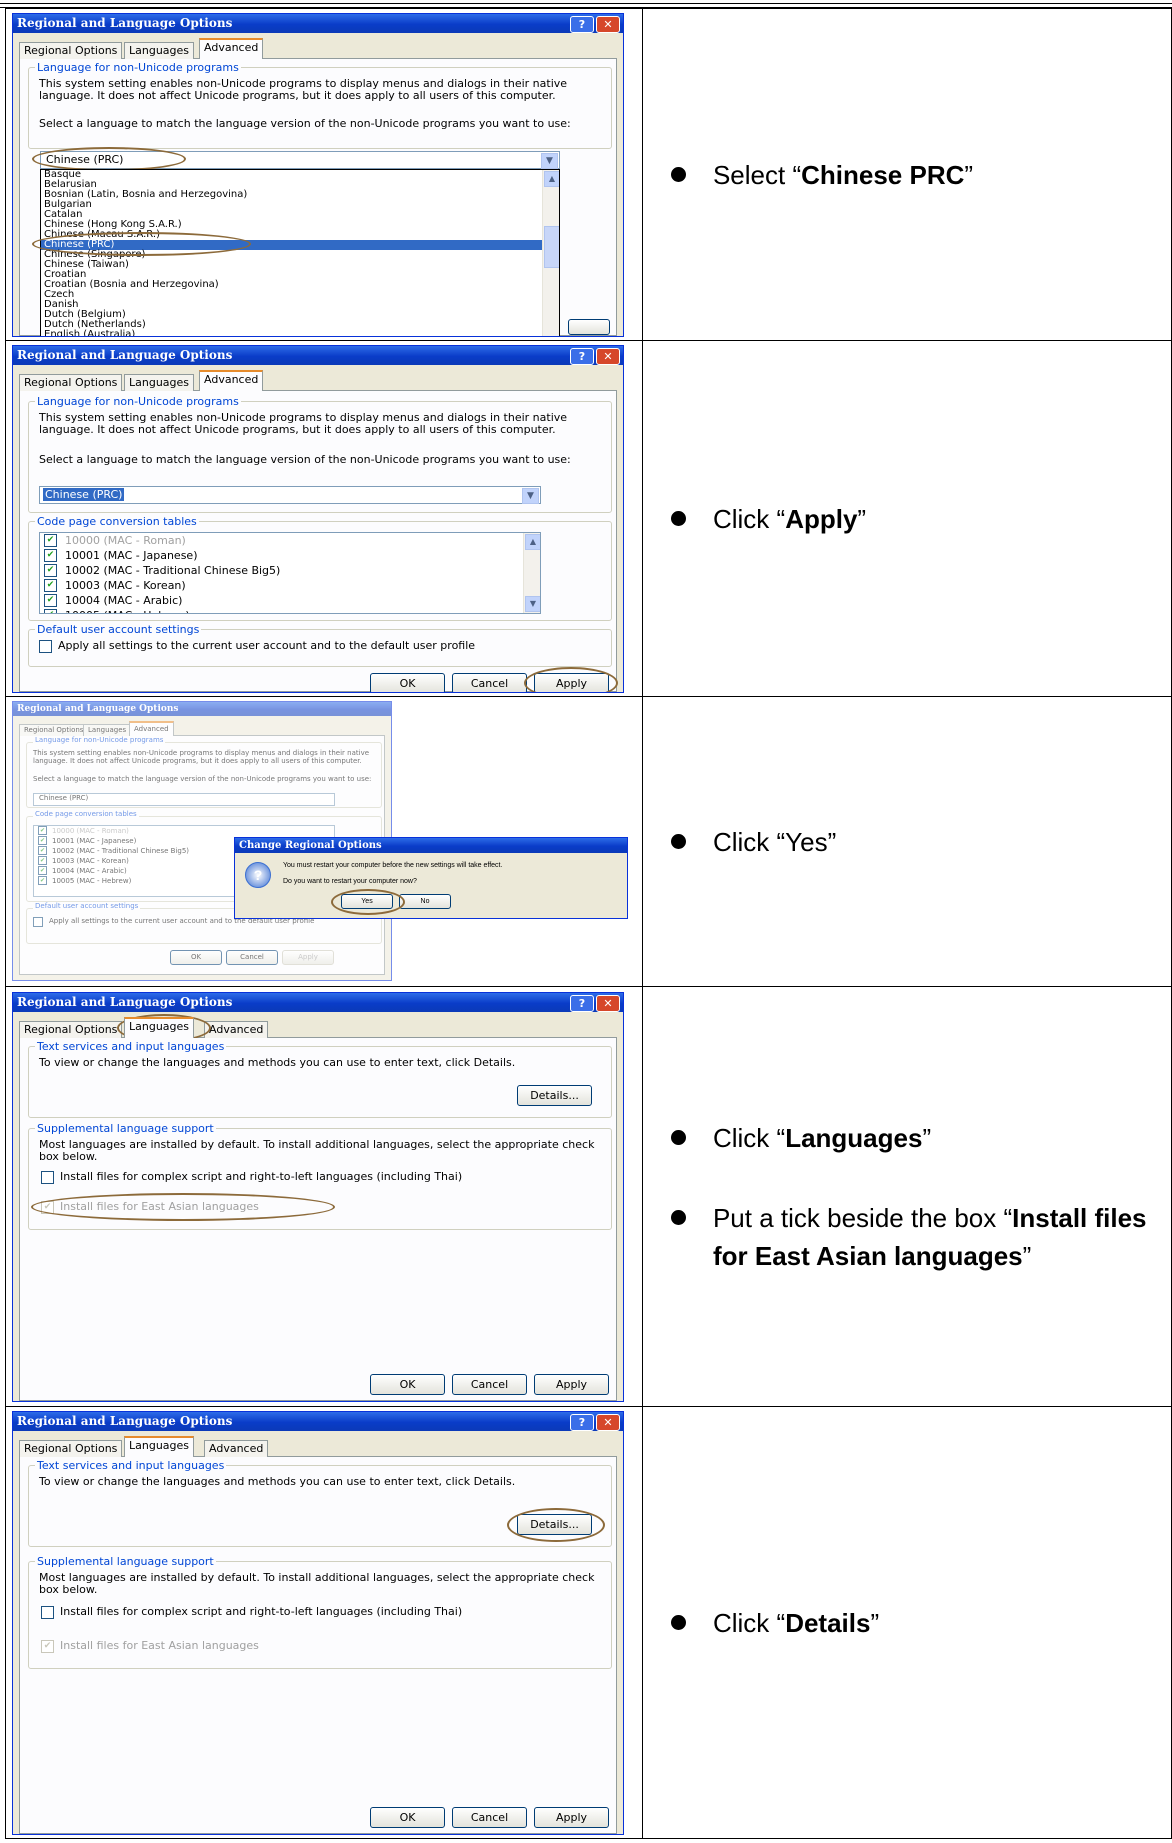  What do you see at coordinates (300, 294) in the screenshot?
I see `dropdown-option: Czech` at bounding box center [300, 294].